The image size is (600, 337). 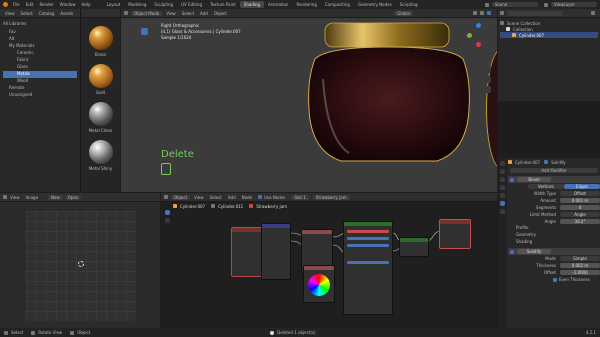 I want to click on render-tab-icon, so click(x=502, y=171).